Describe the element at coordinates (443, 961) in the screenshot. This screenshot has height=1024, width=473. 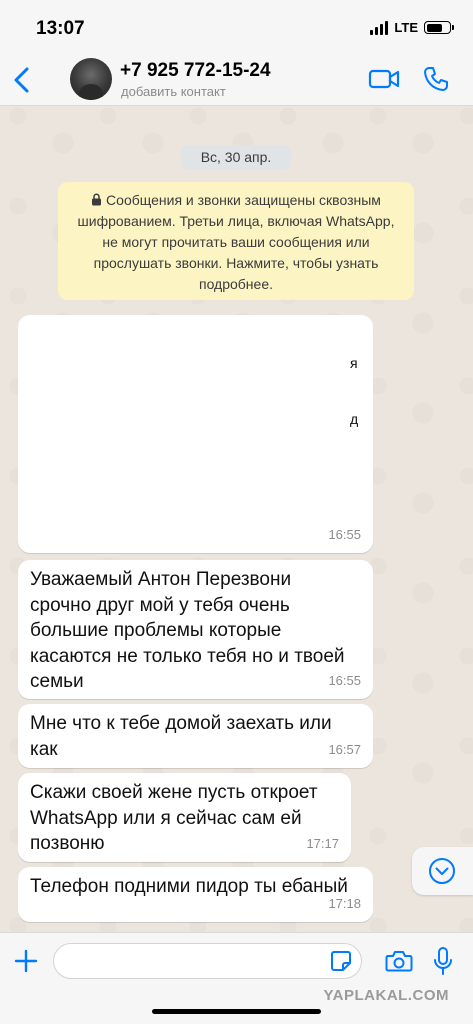
I see `microphone-icon` at that location.